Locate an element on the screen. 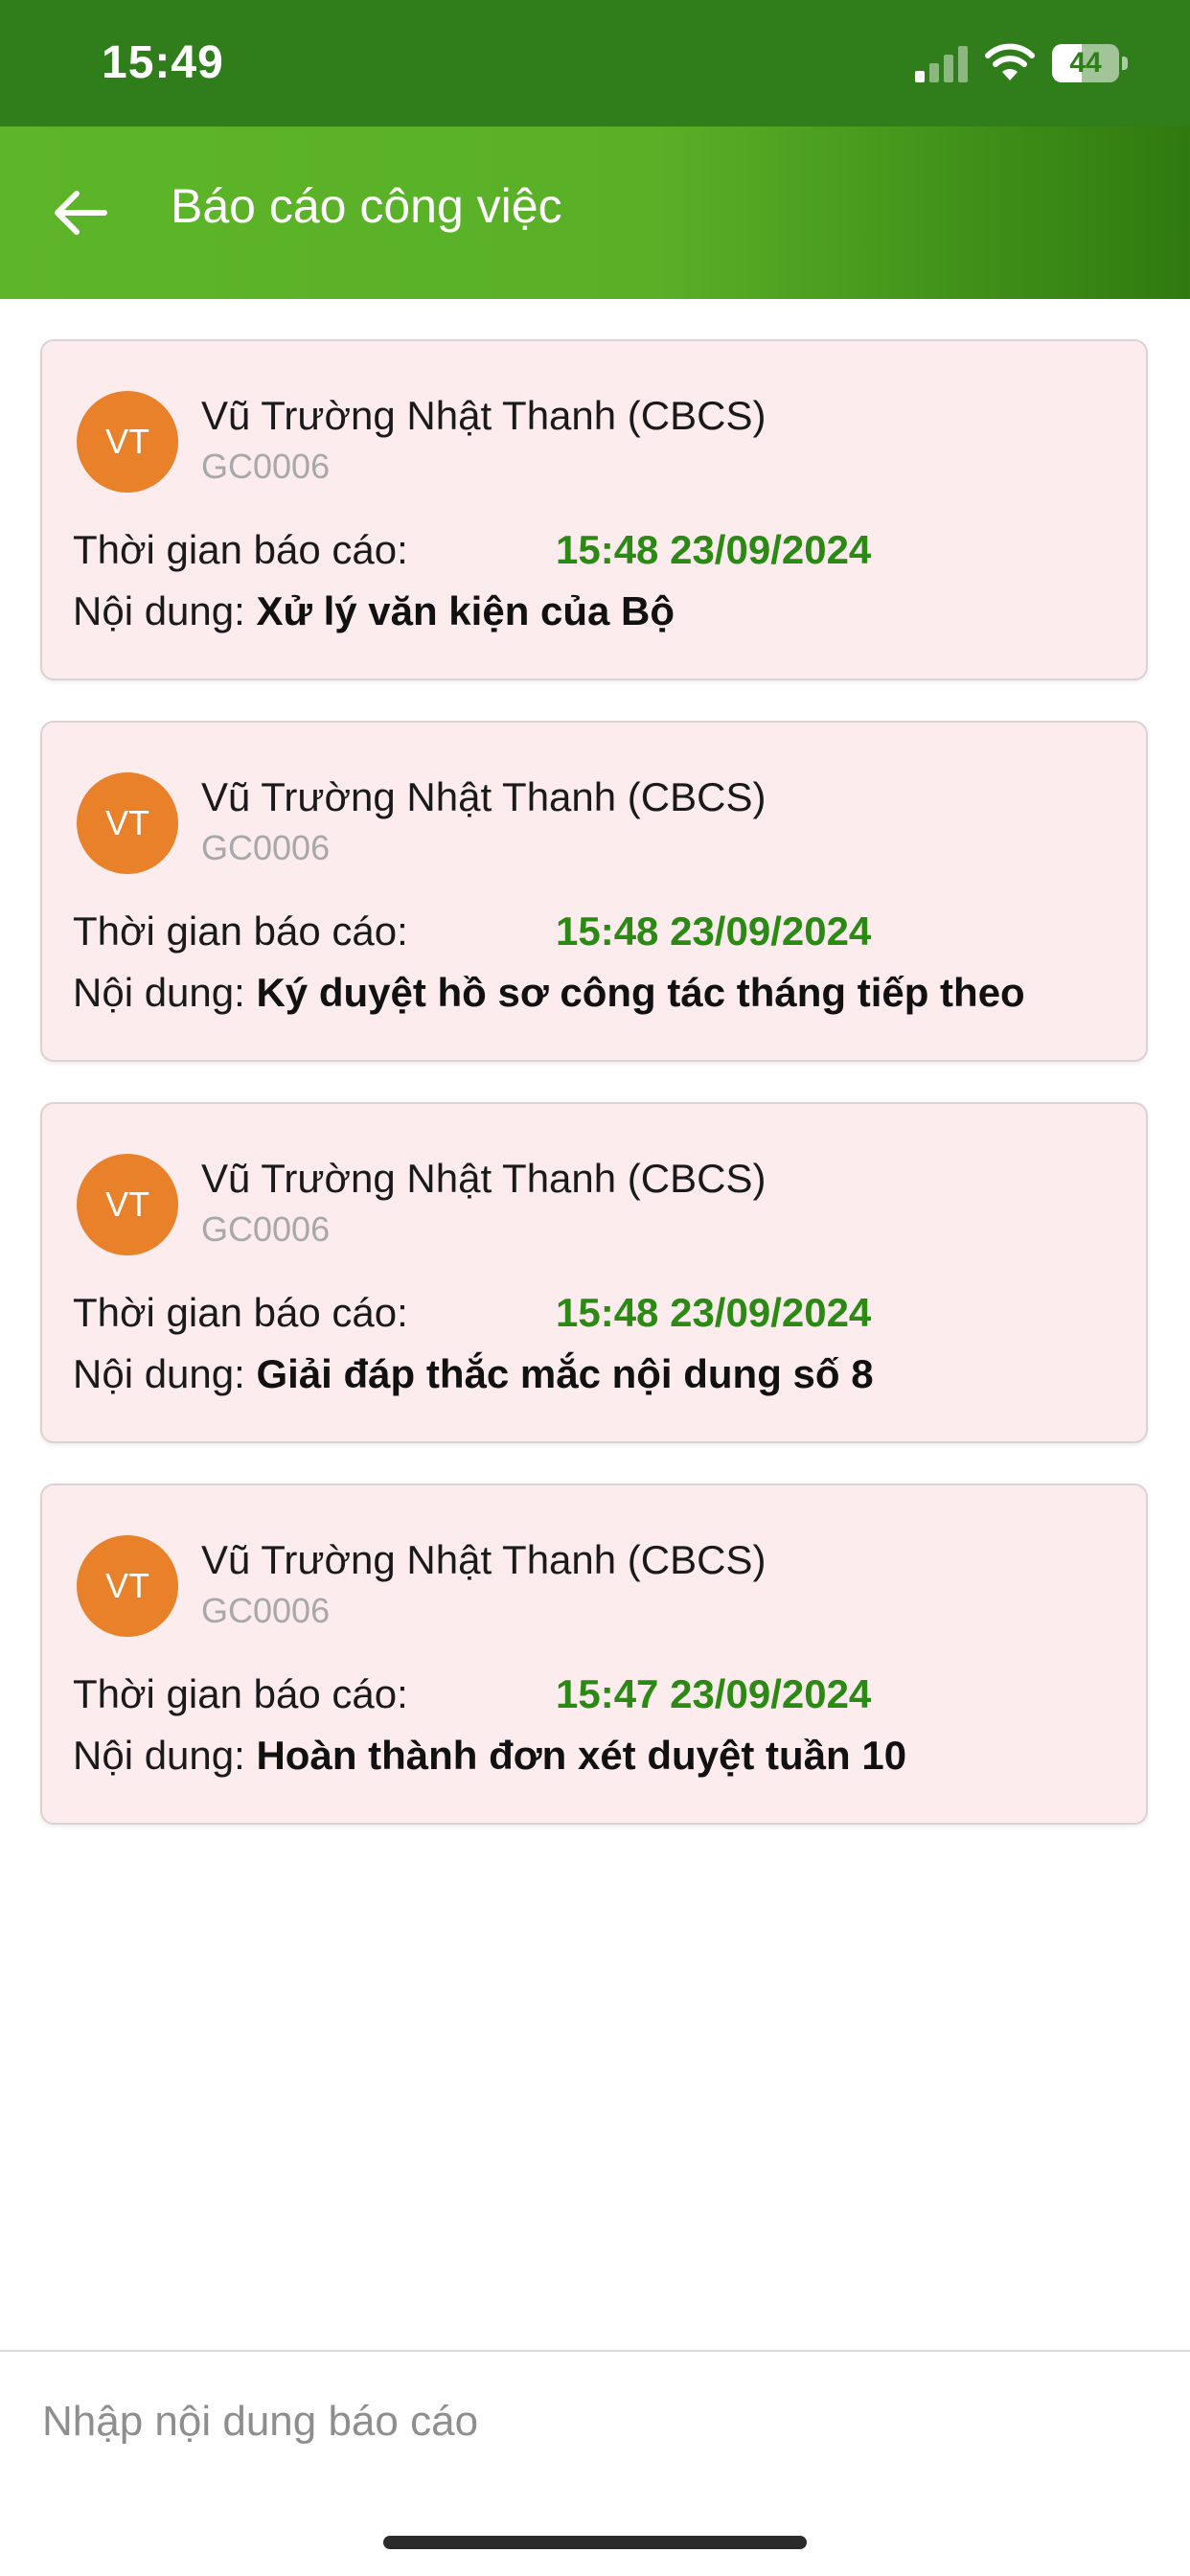  report-content-row: Nội dung: Xử lý văn kiện của Bộ is located at coordinates (374, 611).